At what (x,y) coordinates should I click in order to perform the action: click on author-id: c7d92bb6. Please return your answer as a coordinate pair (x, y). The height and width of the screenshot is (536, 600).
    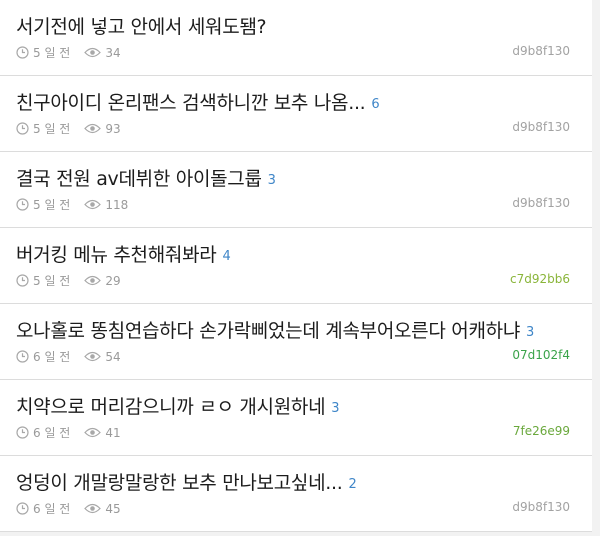
    Looking at the image, I should click on (540, 279).